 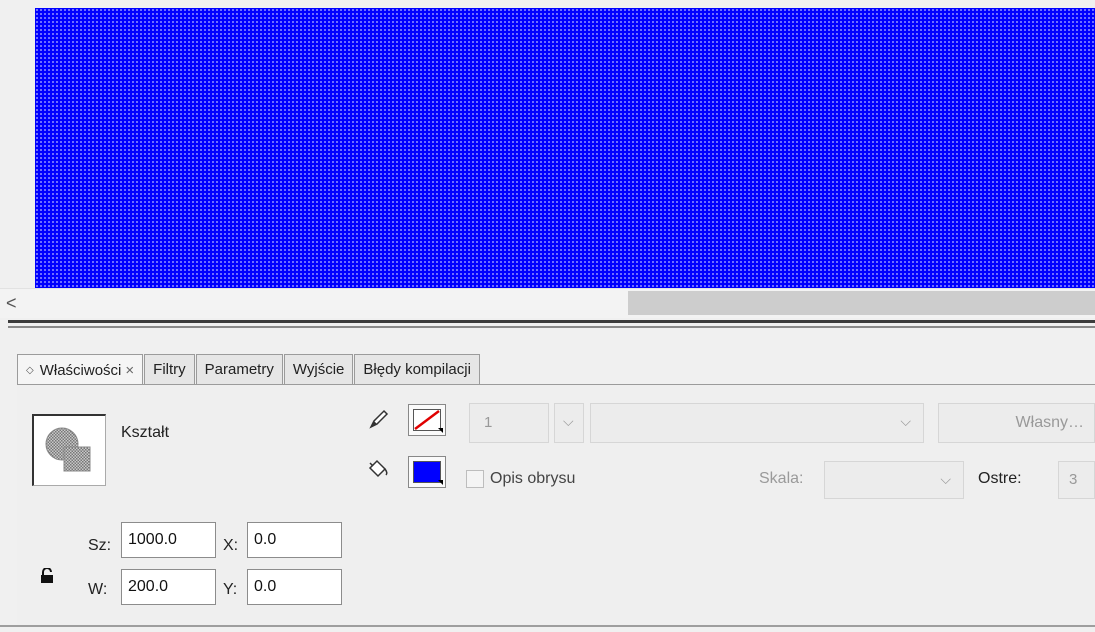 I want to click on tab-filters: Filtry, so click(x=169, y=369).